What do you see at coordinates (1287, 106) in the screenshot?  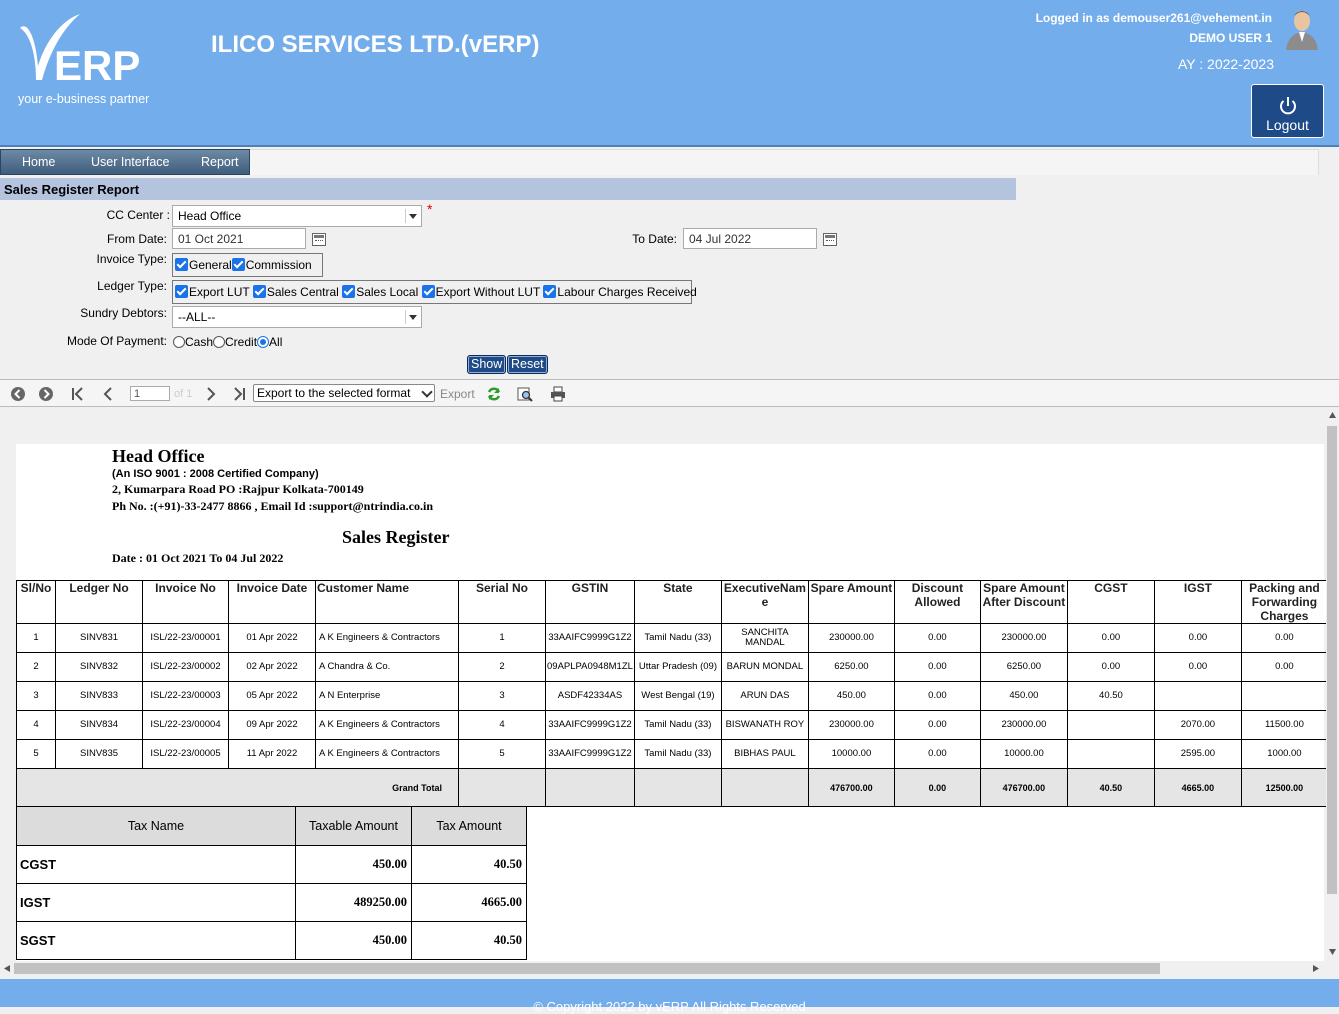 I see `power-icon` at bounding box center [1287, 106].